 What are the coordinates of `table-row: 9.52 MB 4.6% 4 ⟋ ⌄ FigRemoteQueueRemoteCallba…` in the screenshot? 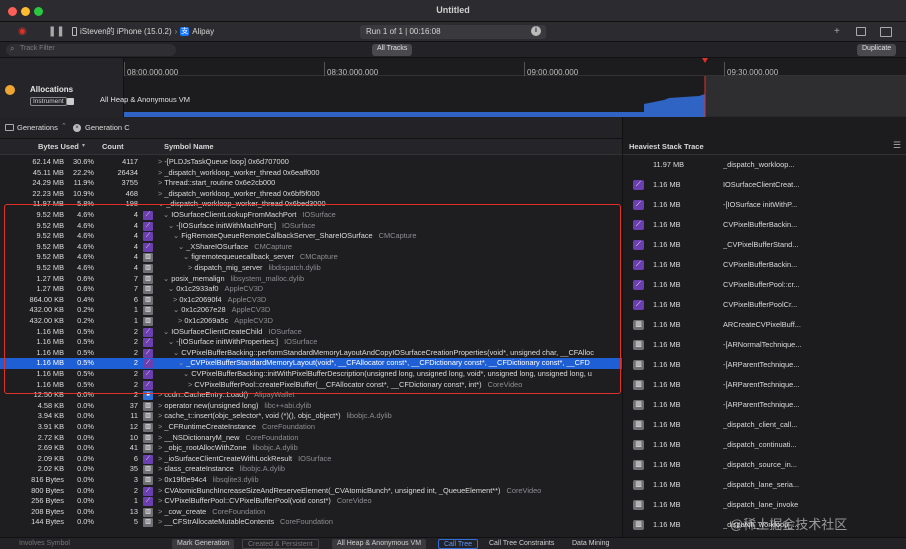 It's located at (311, 236).